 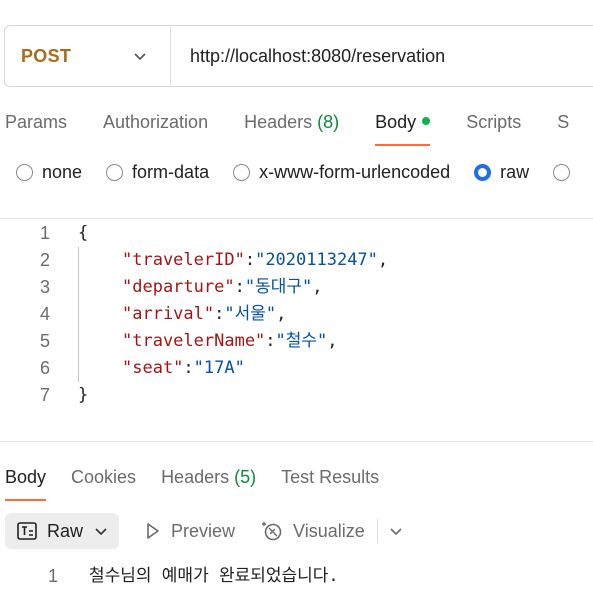 I want to click on tab-params-label: Params, so click(x=36, y=122).